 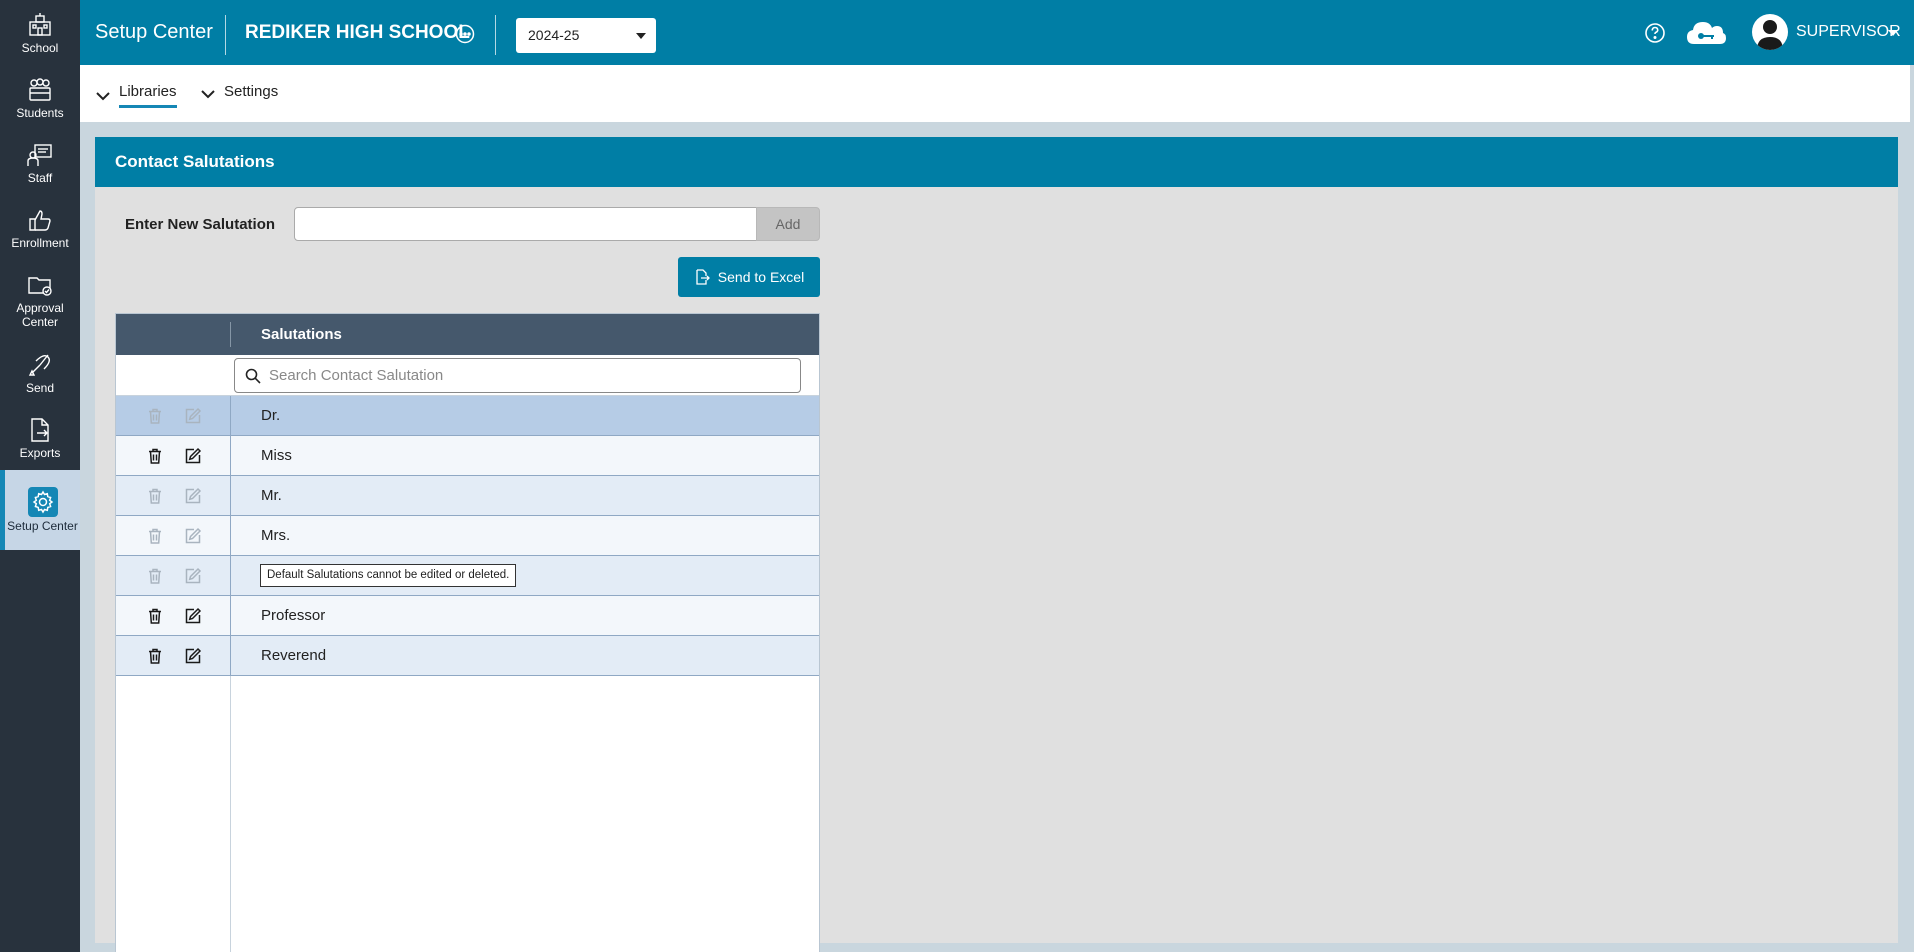 I want to click on school-year-select: 2024-25, so click(x=586, y=35).